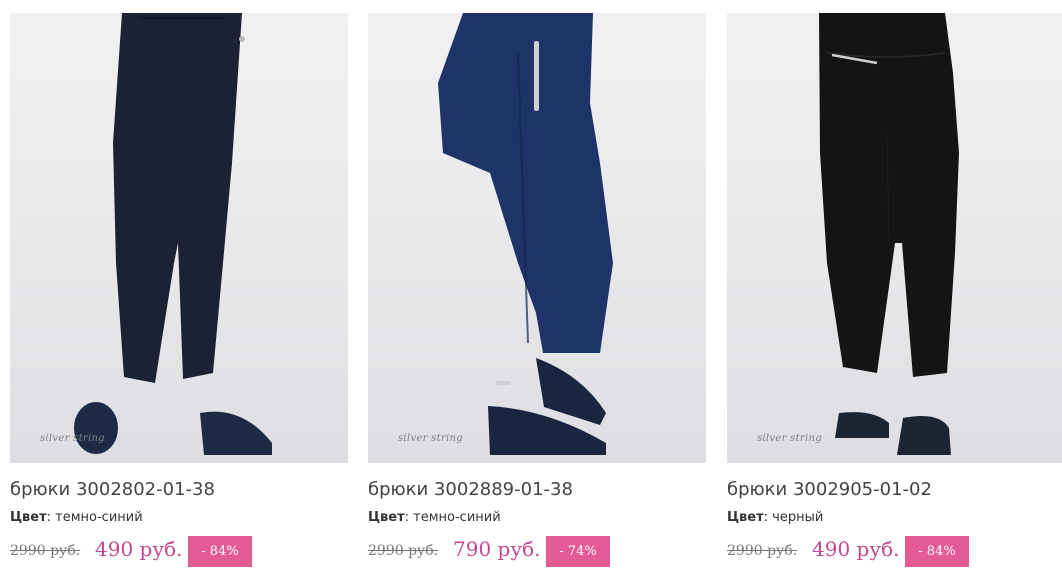 This screenshot has width=1062, height=578. What do you see at coordinates (894, 491) in the screenshot?
I see `product-title: брюки 3002905-01-02` at bounding box center [894, 491].